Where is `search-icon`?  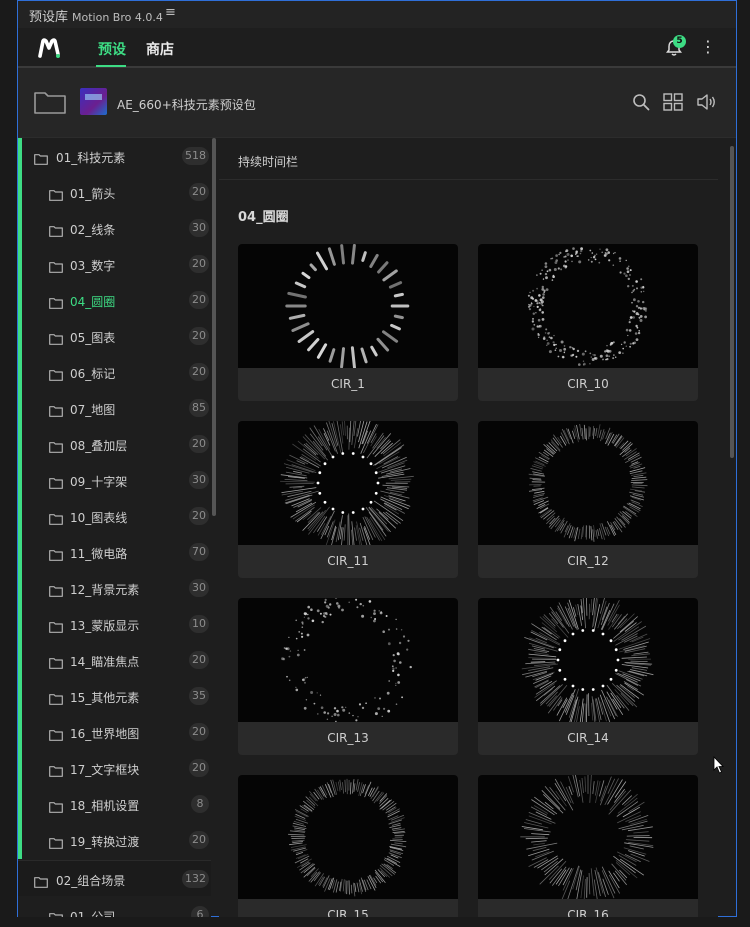 search-icon is located at coordinates (641, 102).